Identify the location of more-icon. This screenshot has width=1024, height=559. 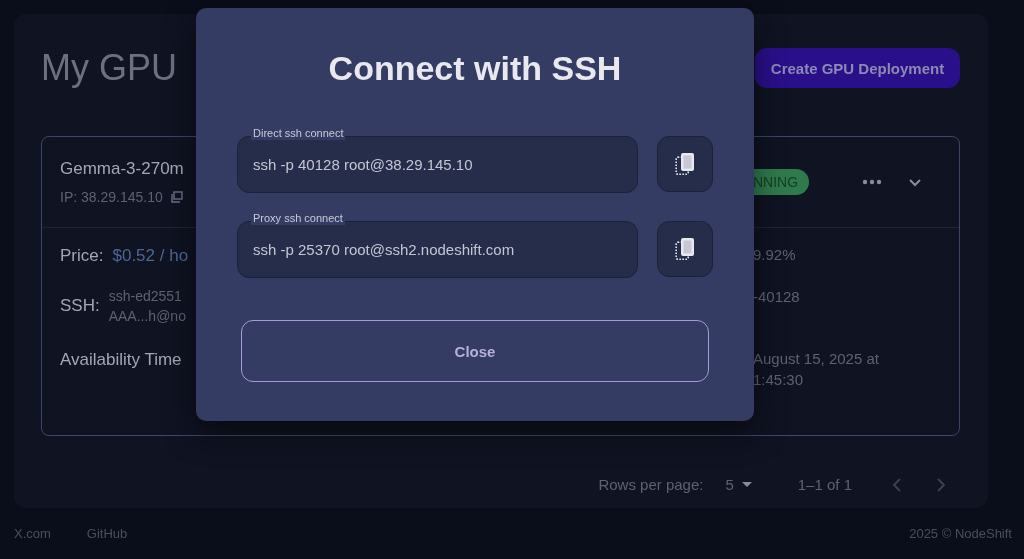
(872, 182).